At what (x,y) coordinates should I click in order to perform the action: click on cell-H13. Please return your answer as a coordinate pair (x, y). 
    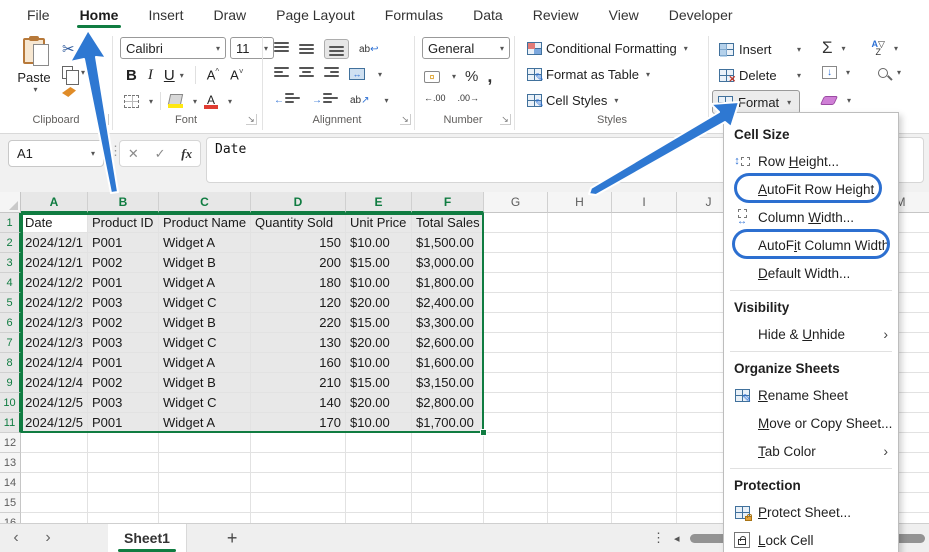
    Looking at the image, I should click on (580, 463).